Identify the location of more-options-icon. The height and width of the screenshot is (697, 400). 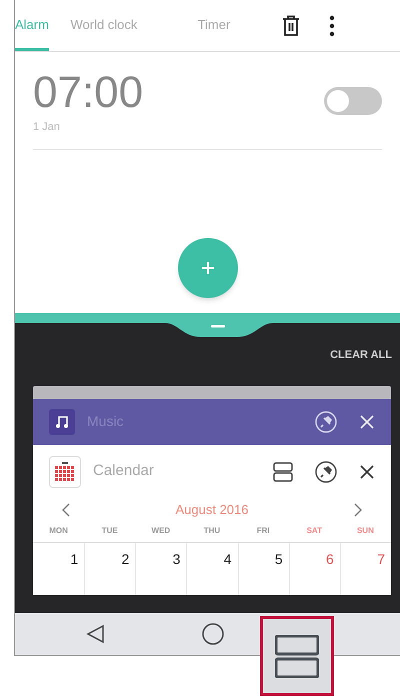
(331, 26).